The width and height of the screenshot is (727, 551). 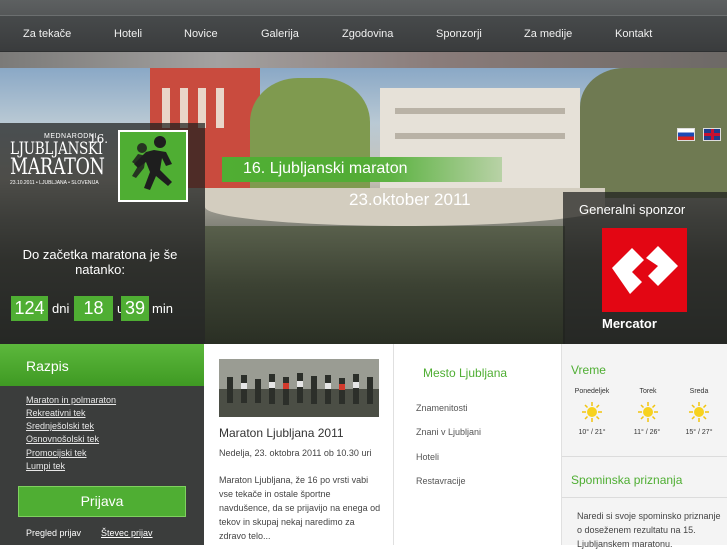 I want to click on logo-title: LJUBLJANSKI MARATON, so click(x=57, y=160).